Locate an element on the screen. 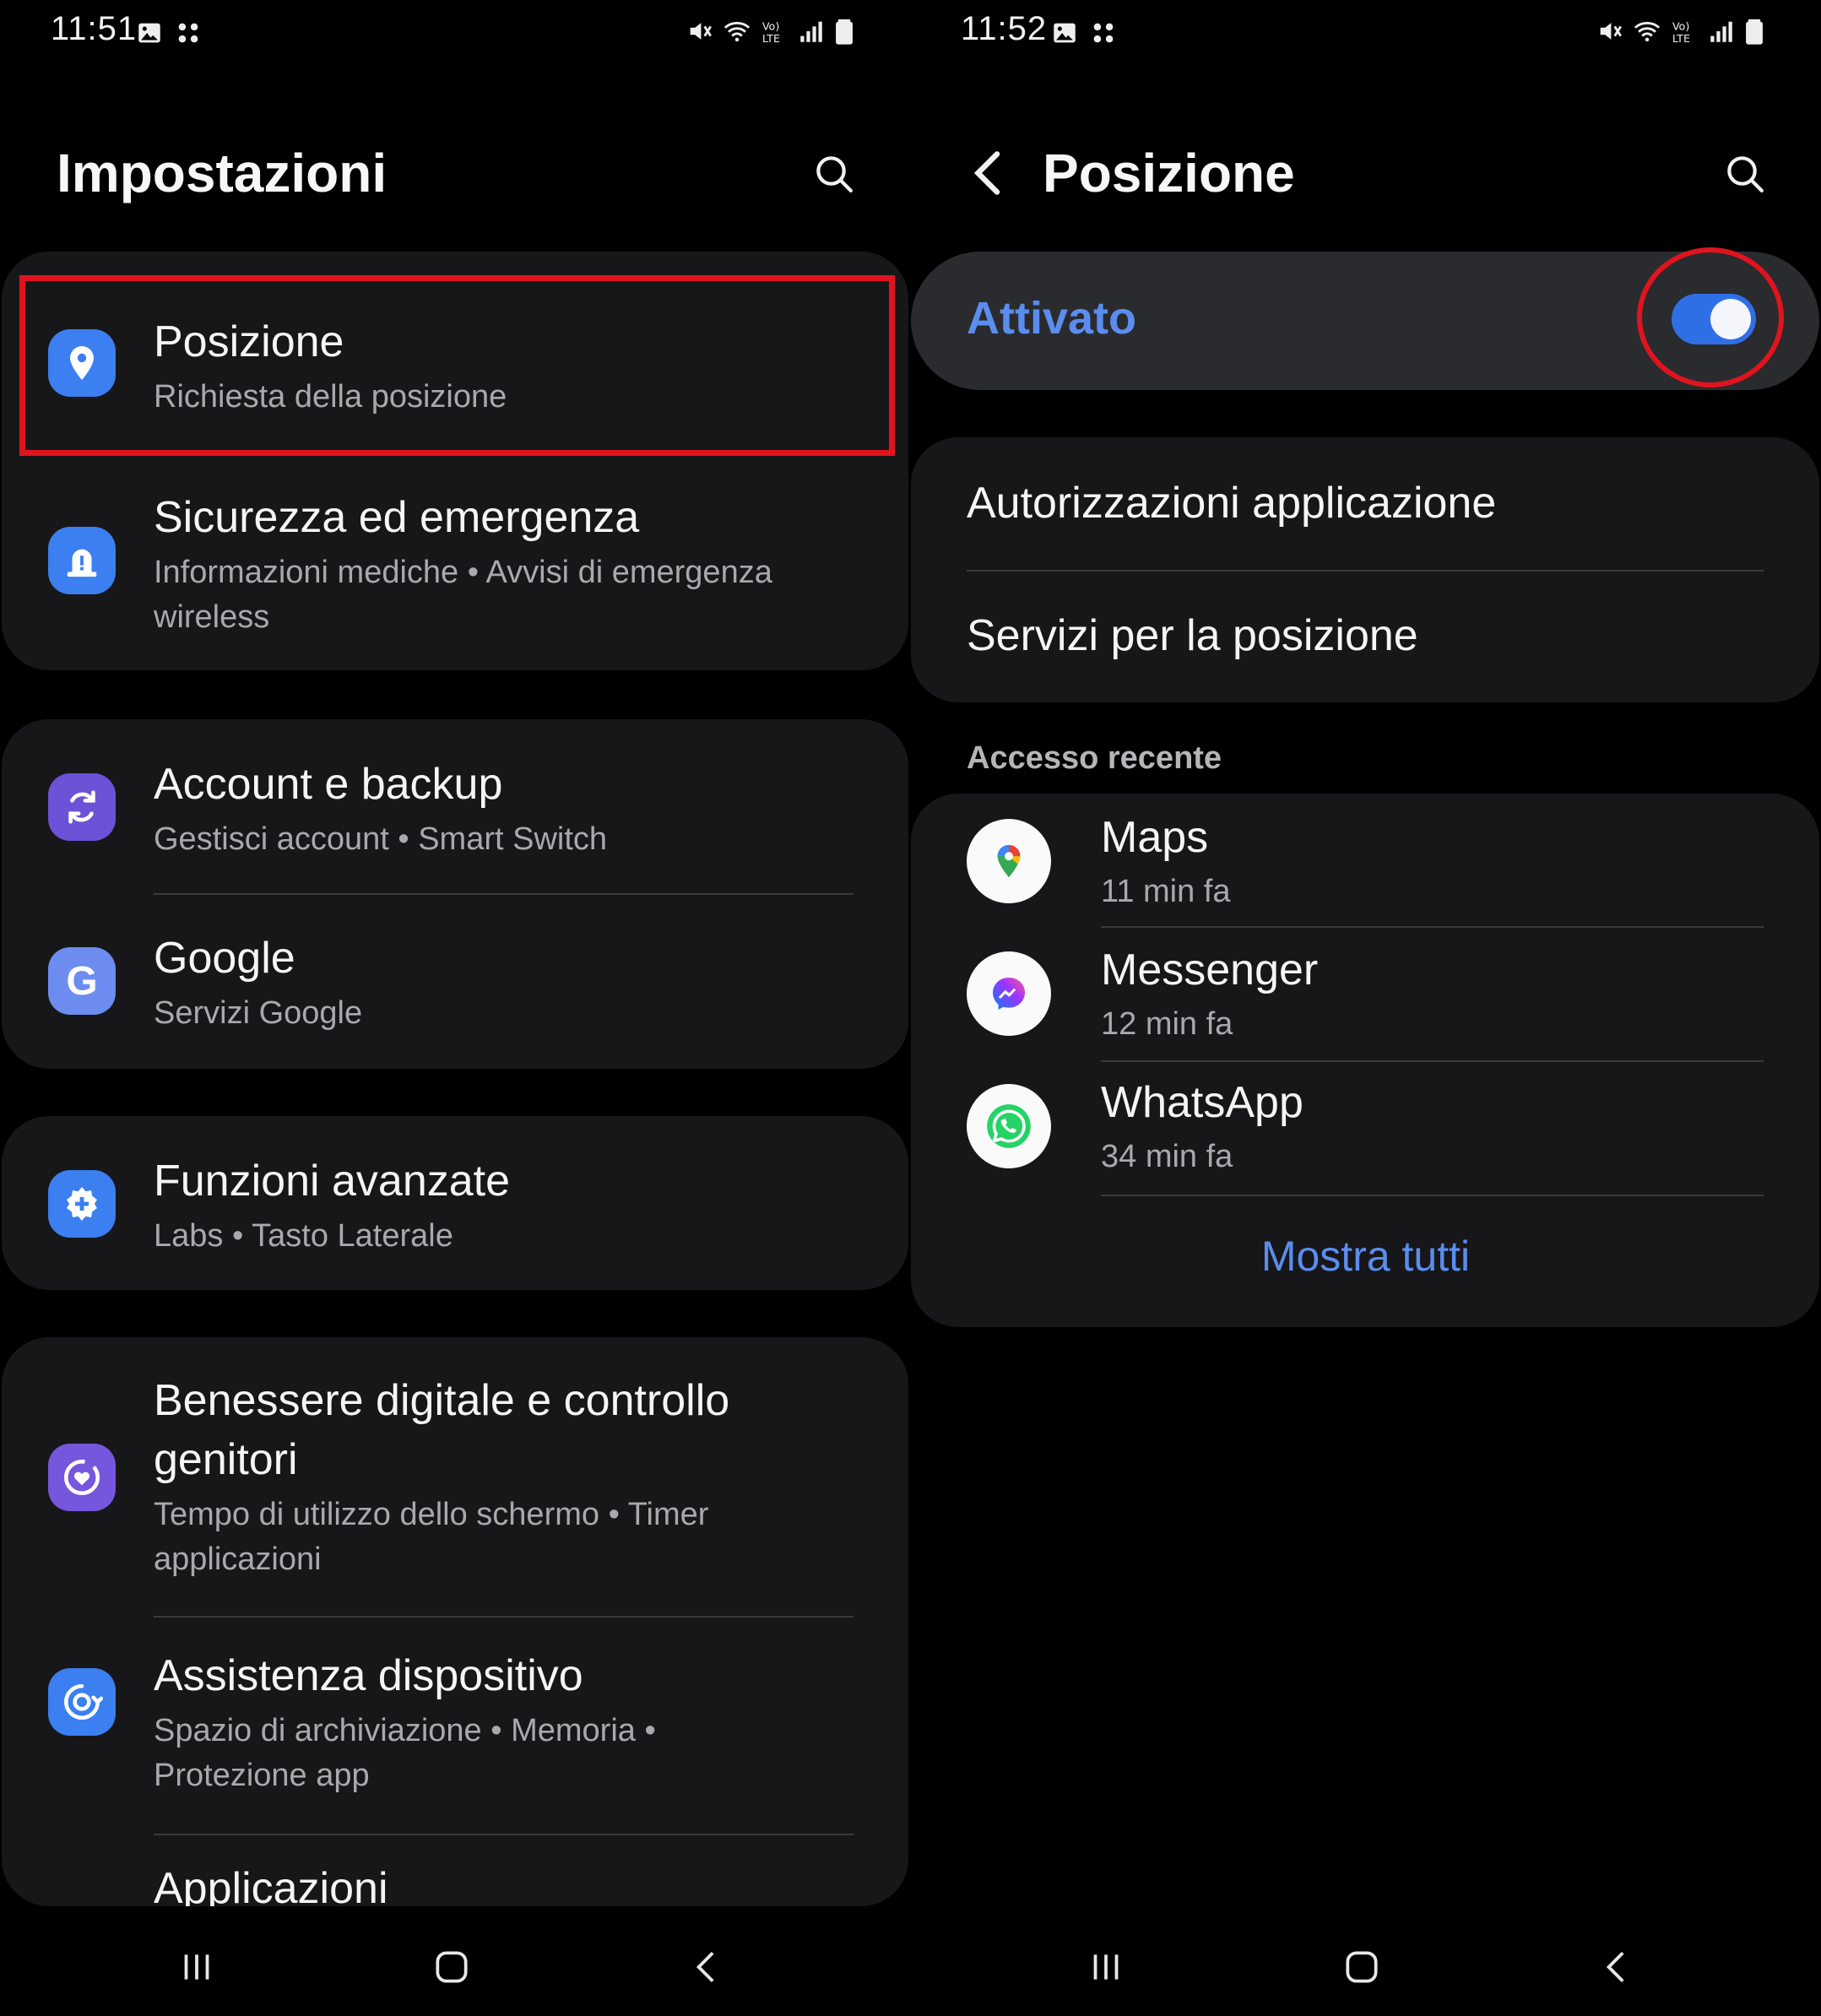  app-access-time: 11 min fa is located at coordinates (1166, 891).